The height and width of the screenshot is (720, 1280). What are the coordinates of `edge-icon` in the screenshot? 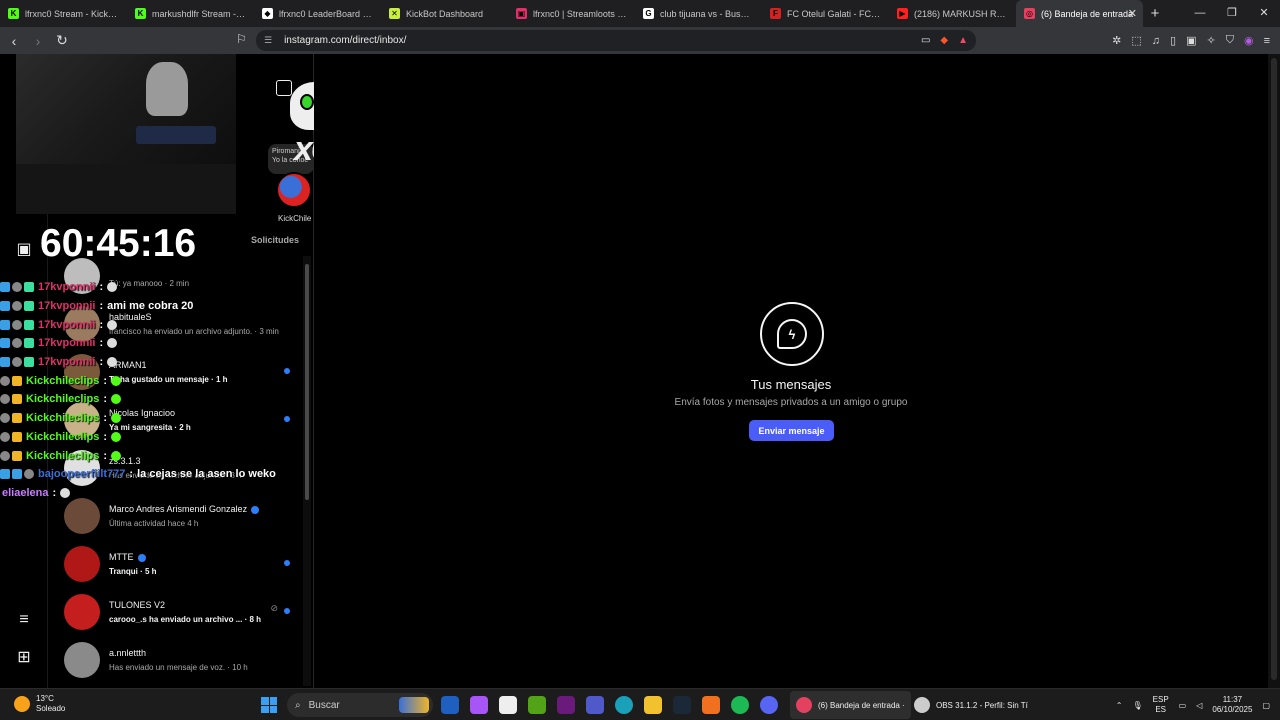 It's located at (624, 705).